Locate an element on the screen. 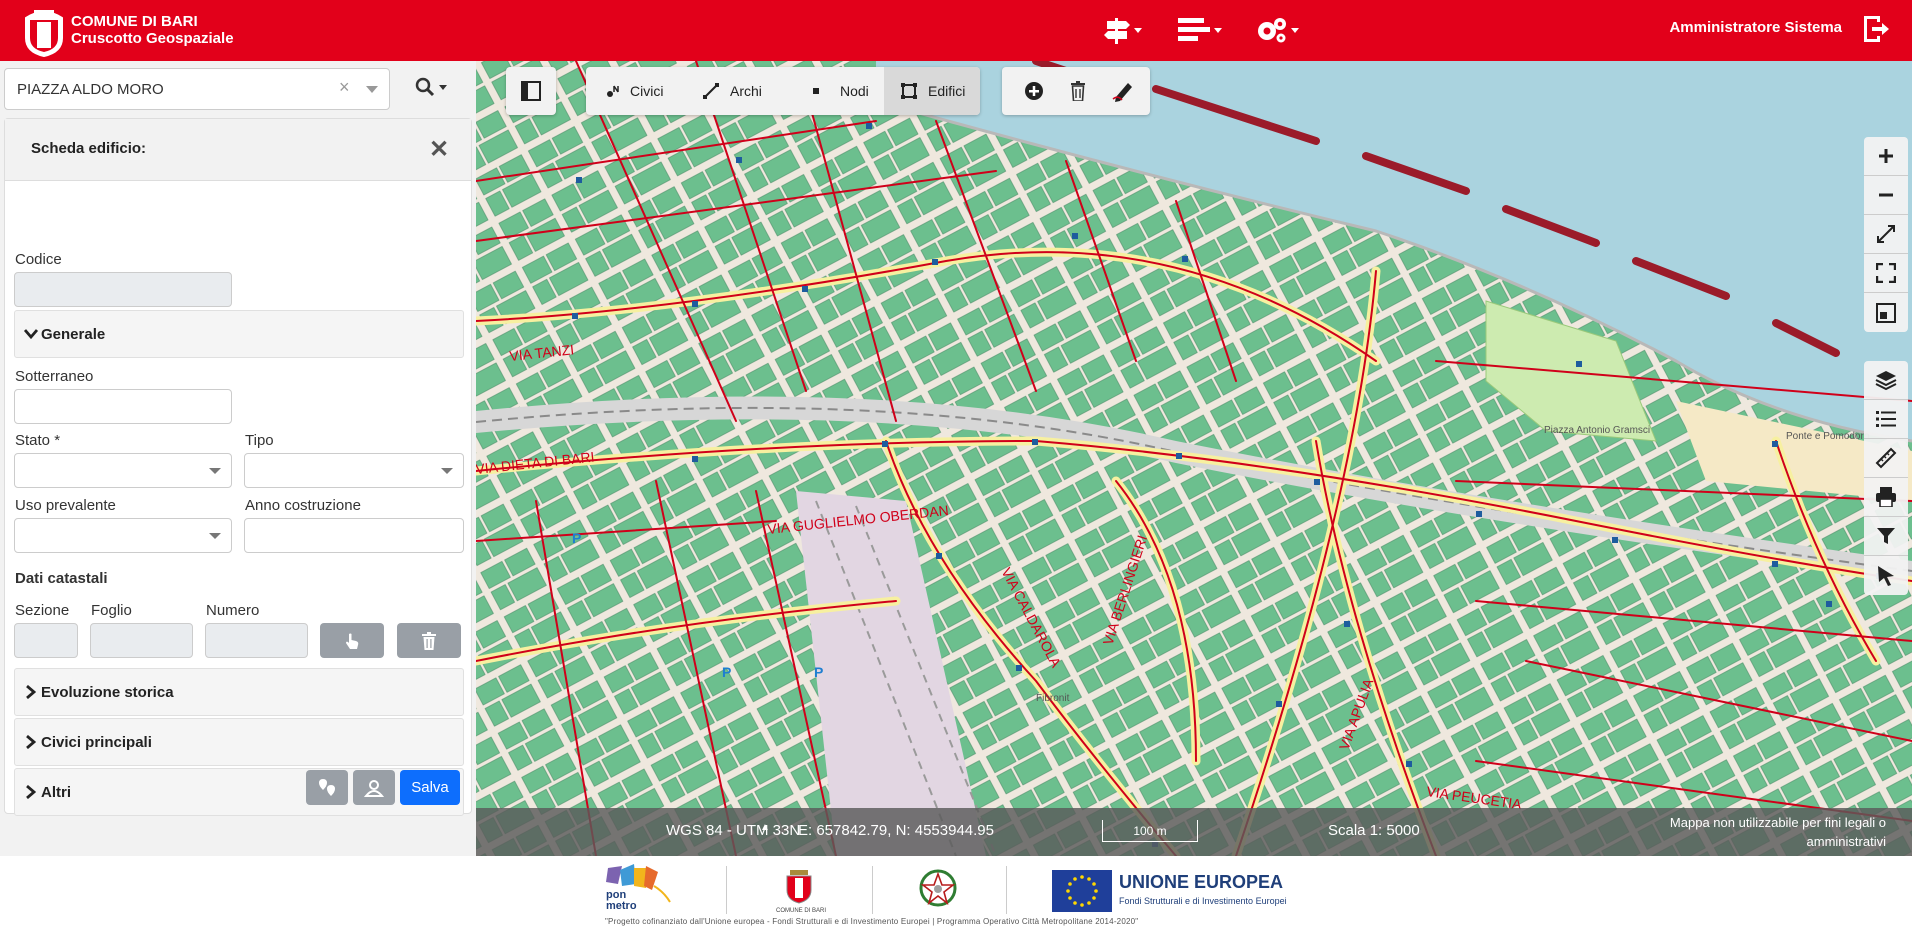 The height and width of the screenshot is (931, 1912). zoom-in-button is located at coordinates (1886, 156).